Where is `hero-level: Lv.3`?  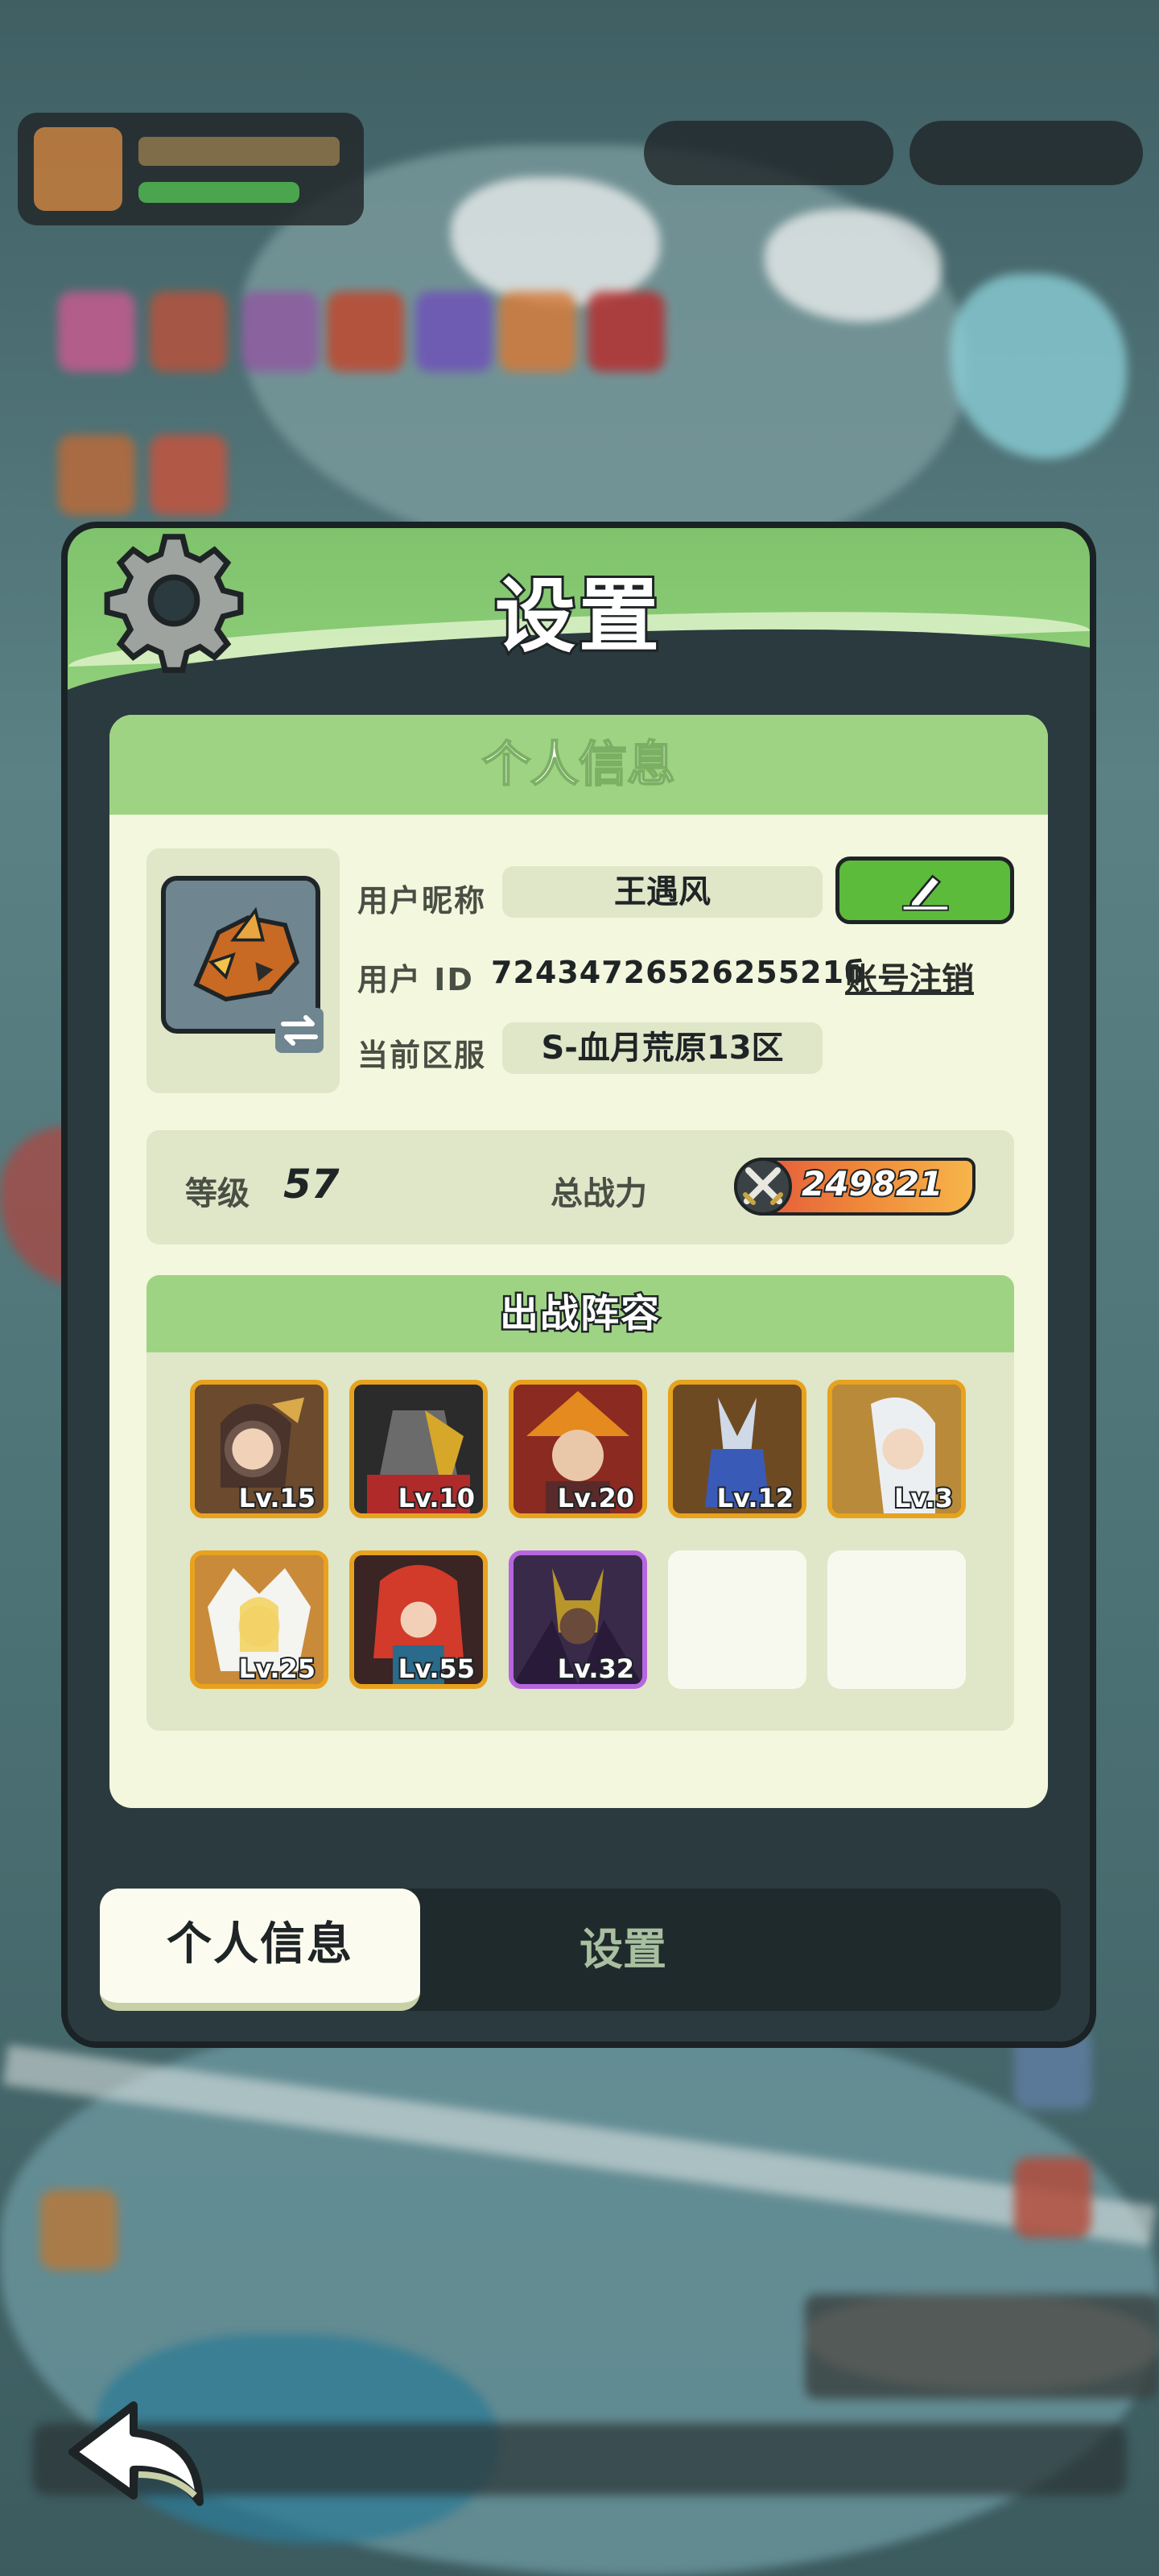 hero-level: Lv.3 is located at coordinates (924, 1497).